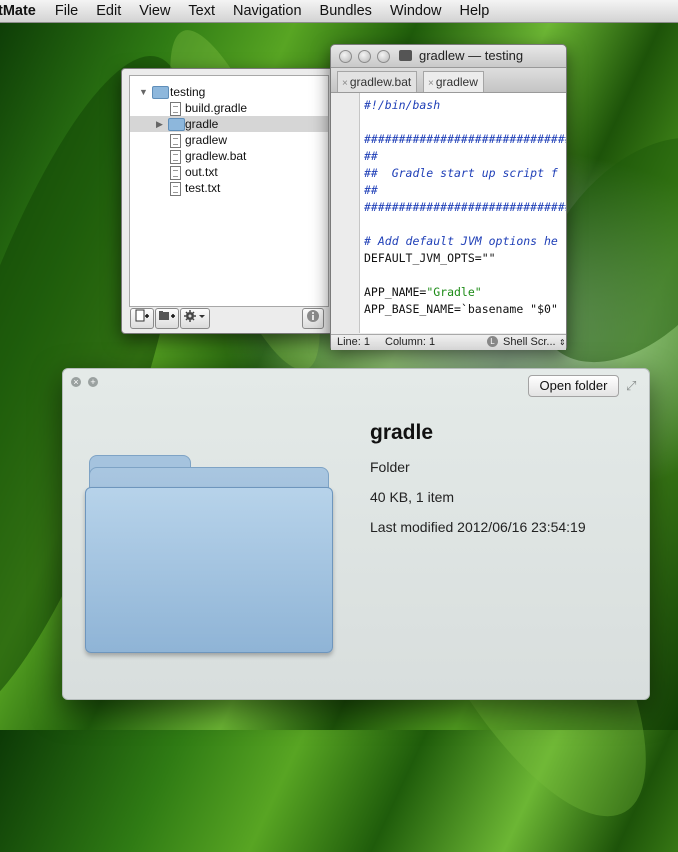 The image size is (678, 852). Describe the element at coordinates (471, 55) in the screenshot. I see `window-title: gradlew — testing` at that location.